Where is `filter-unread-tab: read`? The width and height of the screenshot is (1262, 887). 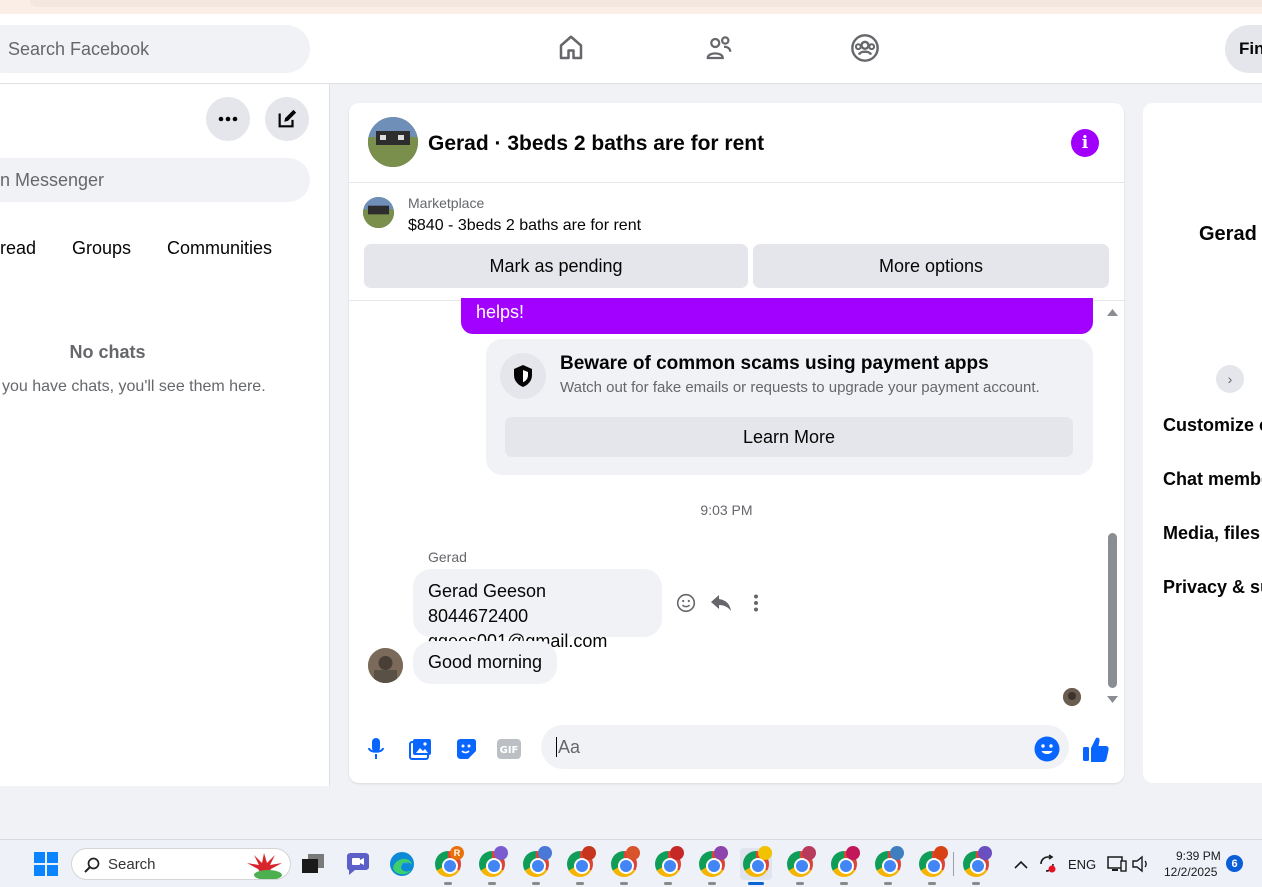
filter-unread-tab: read is located at coordinates (18, 248).